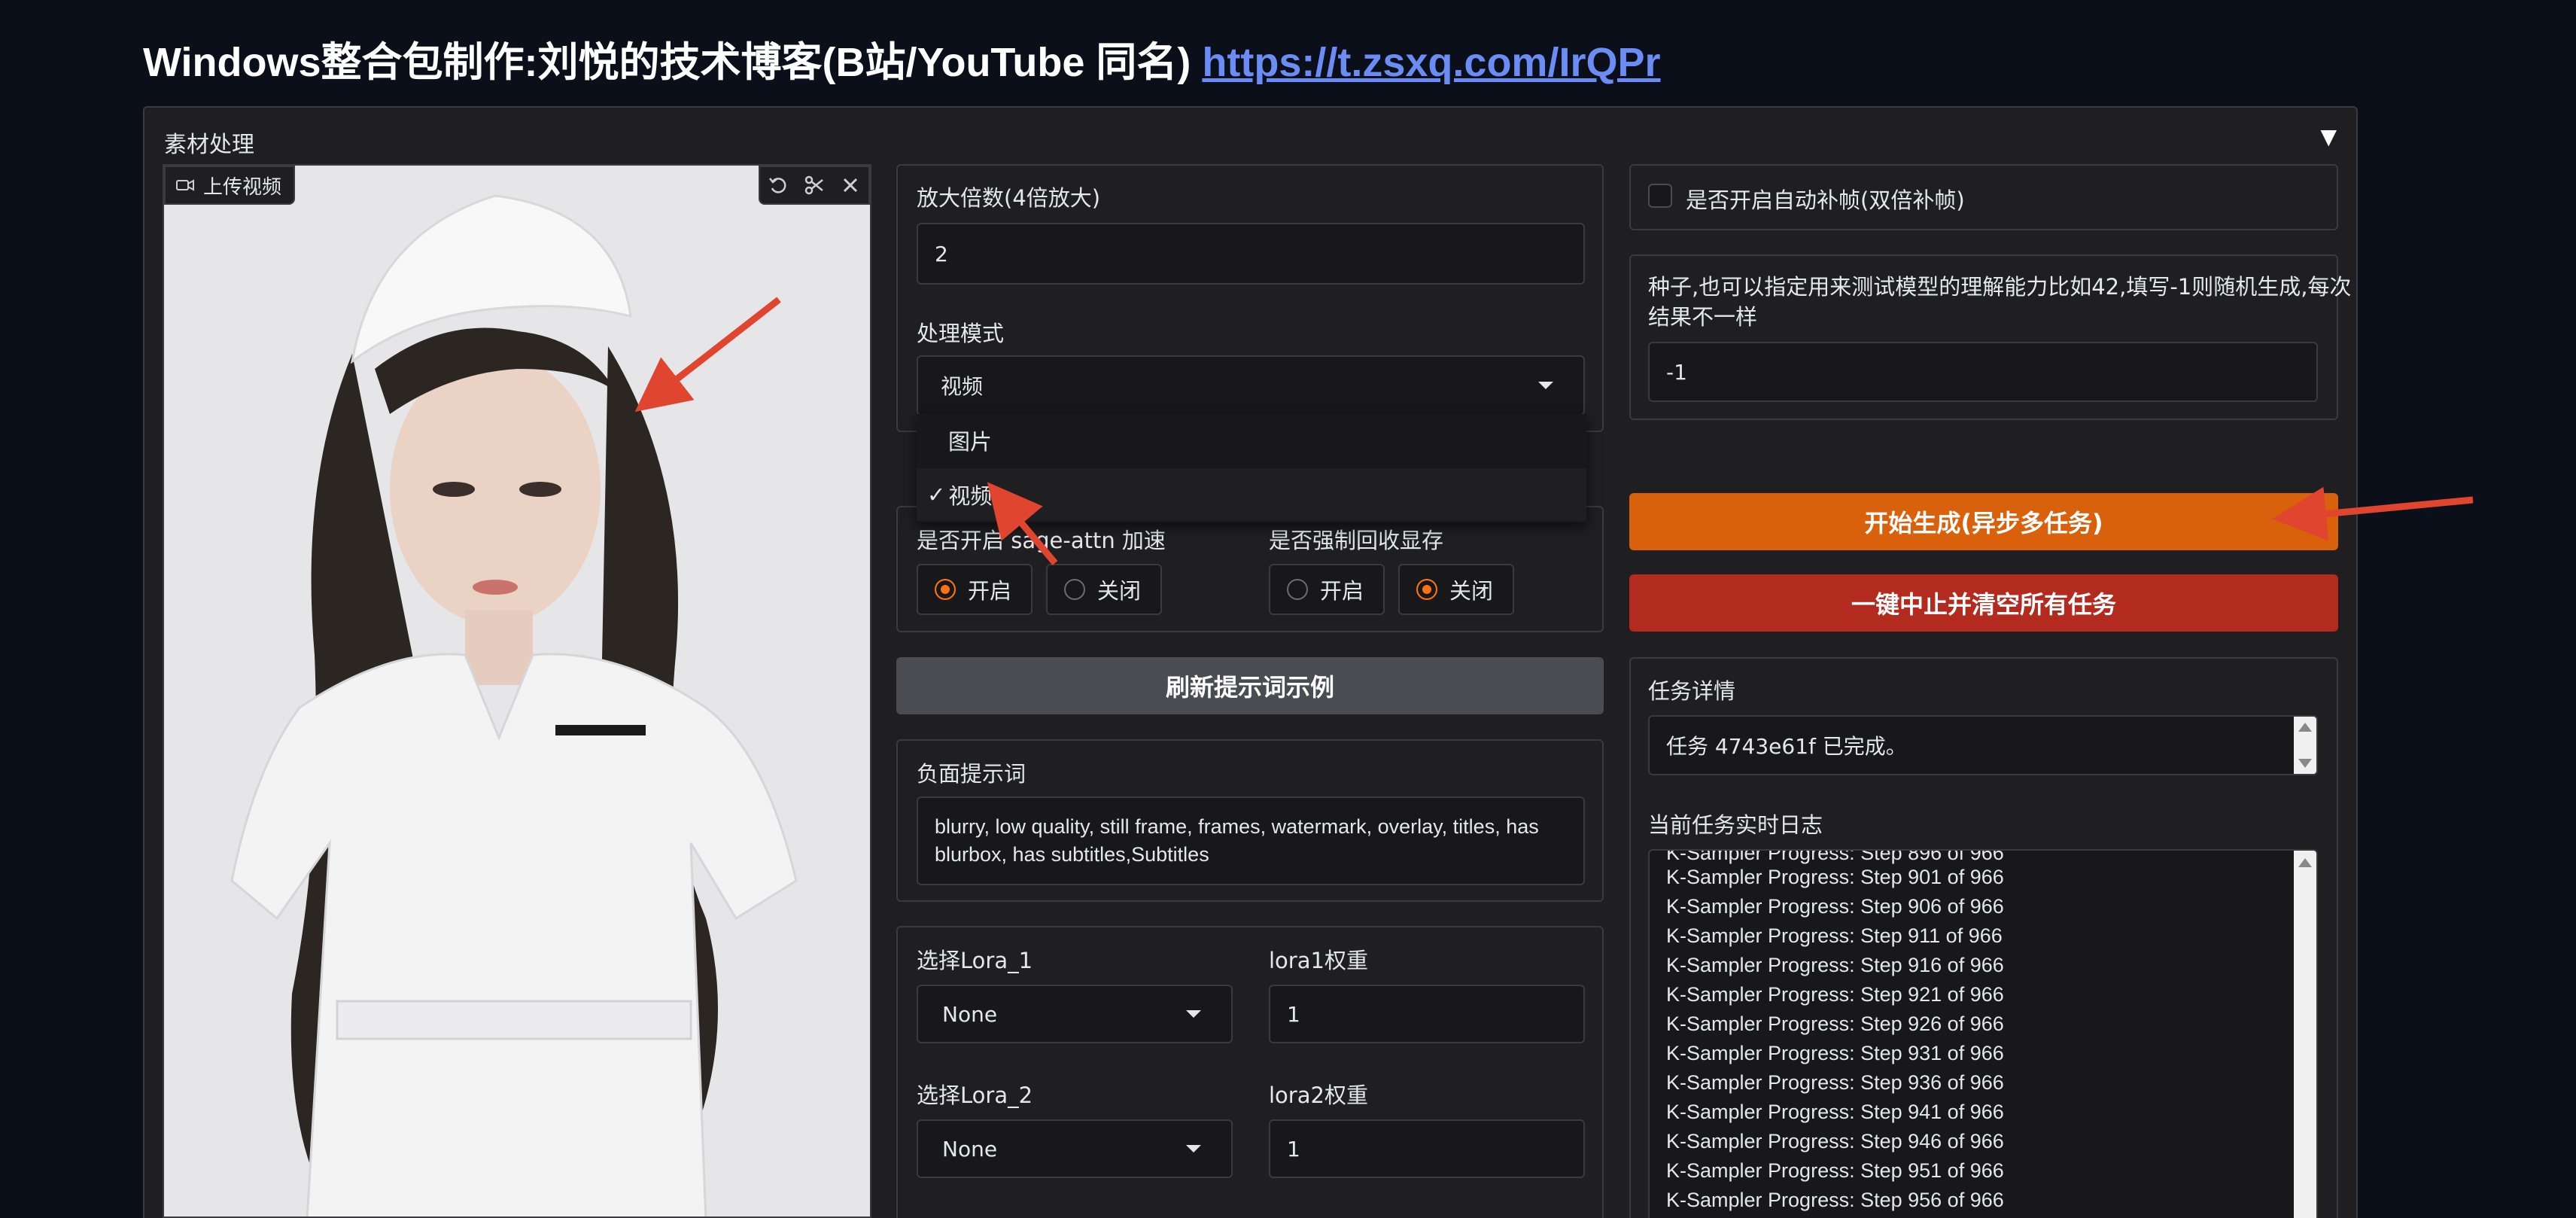 The height and width of the screenshot is (1218, 2576). I want to click on log-line: K-Sampler Progress: Step 896 of 966, so click(1835, 857).